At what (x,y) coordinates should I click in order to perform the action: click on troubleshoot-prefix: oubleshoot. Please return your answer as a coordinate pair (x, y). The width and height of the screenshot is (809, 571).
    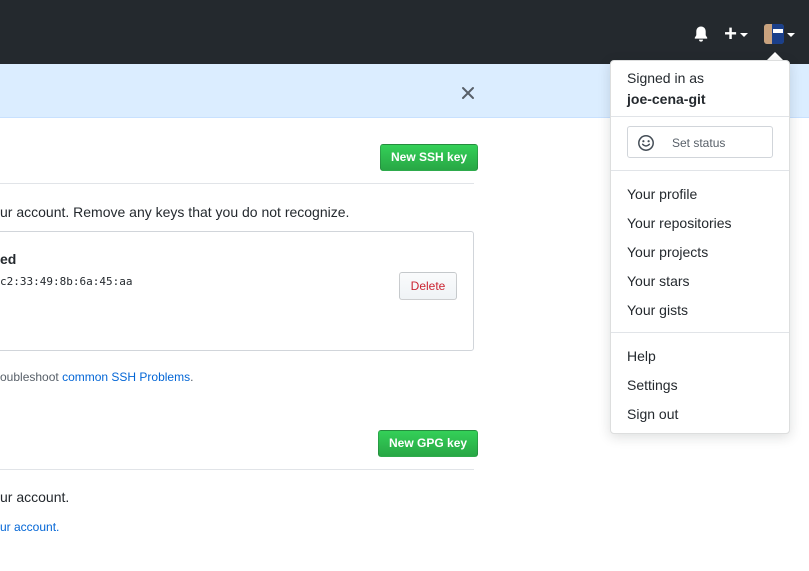
    Looking at the image, I should click on (31, 377).